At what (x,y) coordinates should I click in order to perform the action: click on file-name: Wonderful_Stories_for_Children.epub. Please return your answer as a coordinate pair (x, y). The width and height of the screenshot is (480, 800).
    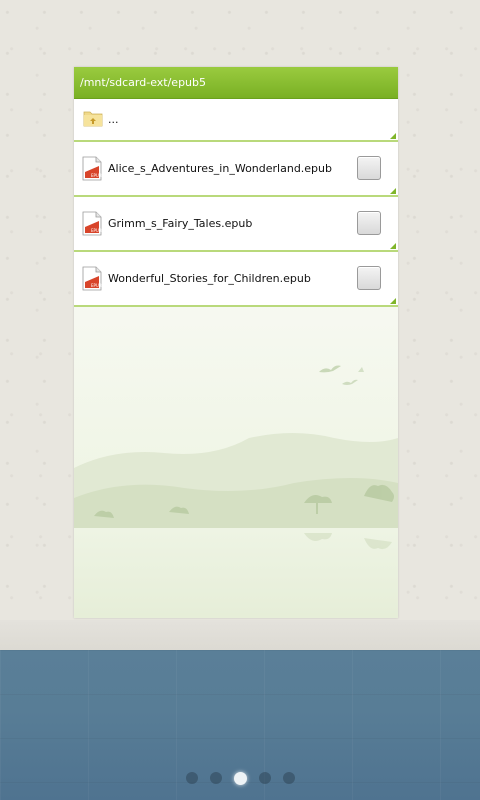
    Looking at the image, I should click on (209, 278).